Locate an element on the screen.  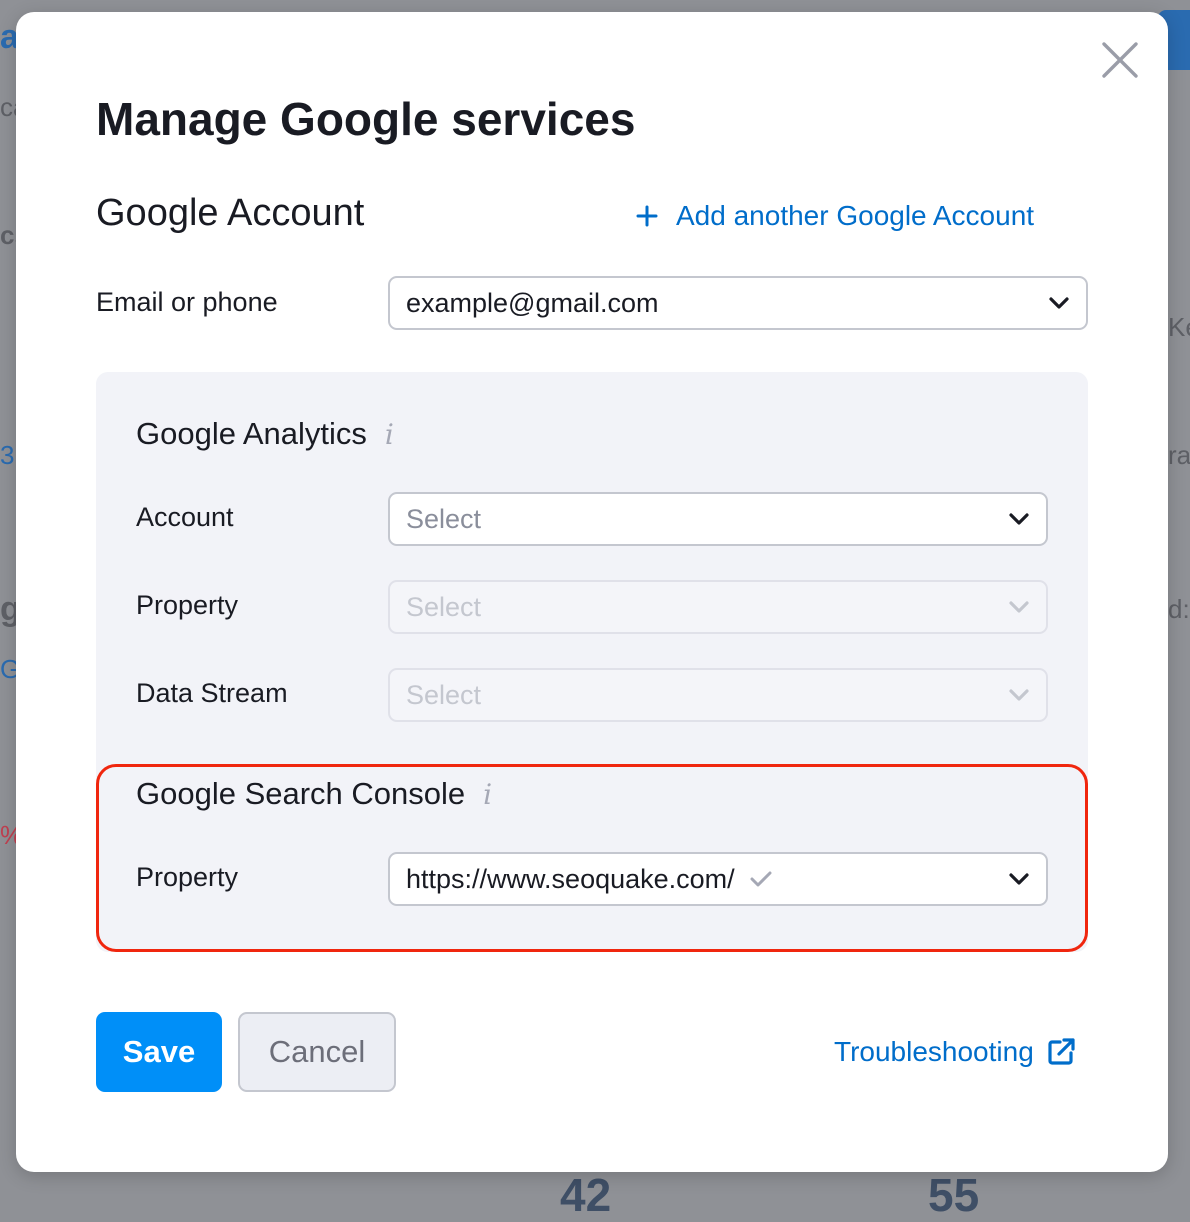
add-google-account-link: Add another Google Account is located at coordinates (835, 216).